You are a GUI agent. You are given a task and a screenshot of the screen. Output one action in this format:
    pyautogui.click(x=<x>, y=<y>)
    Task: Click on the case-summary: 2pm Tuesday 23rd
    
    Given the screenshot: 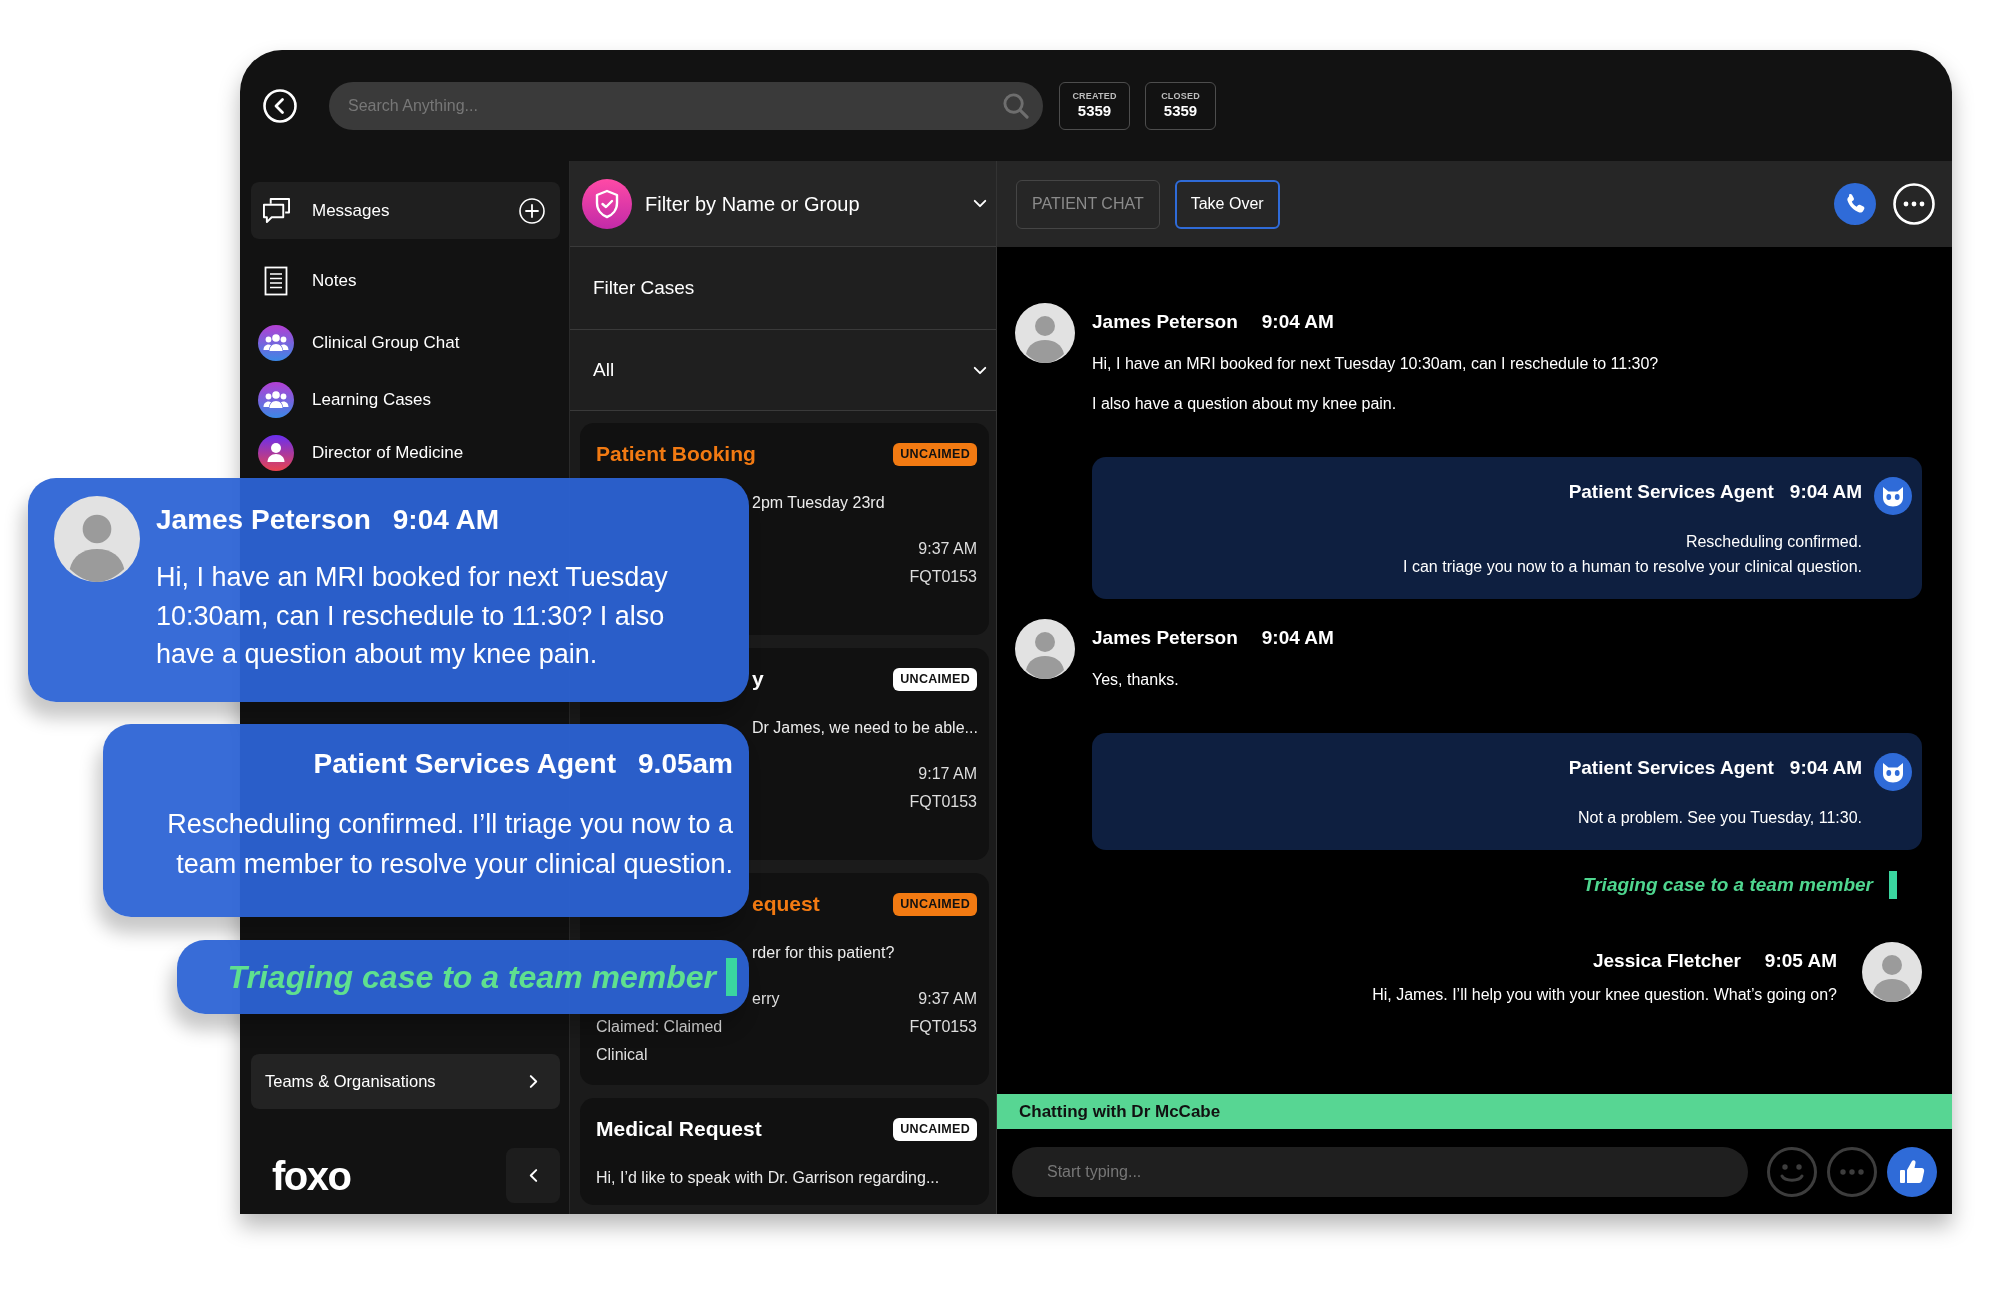 What is the action you would take?
    pyautogui.click(x=818, y=503)
    